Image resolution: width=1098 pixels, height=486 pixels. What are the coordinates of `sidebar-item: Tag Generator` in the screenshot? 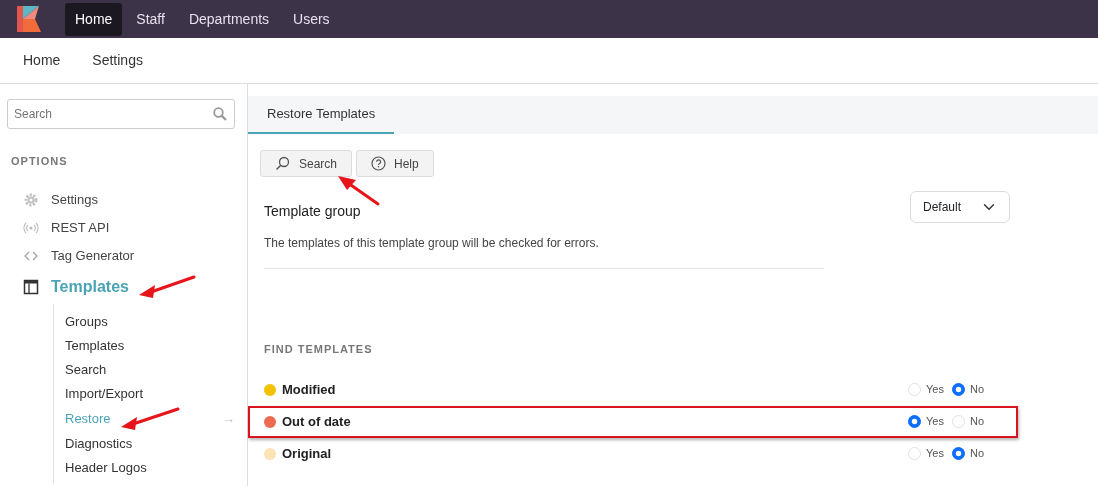 It's located at (93, 255).